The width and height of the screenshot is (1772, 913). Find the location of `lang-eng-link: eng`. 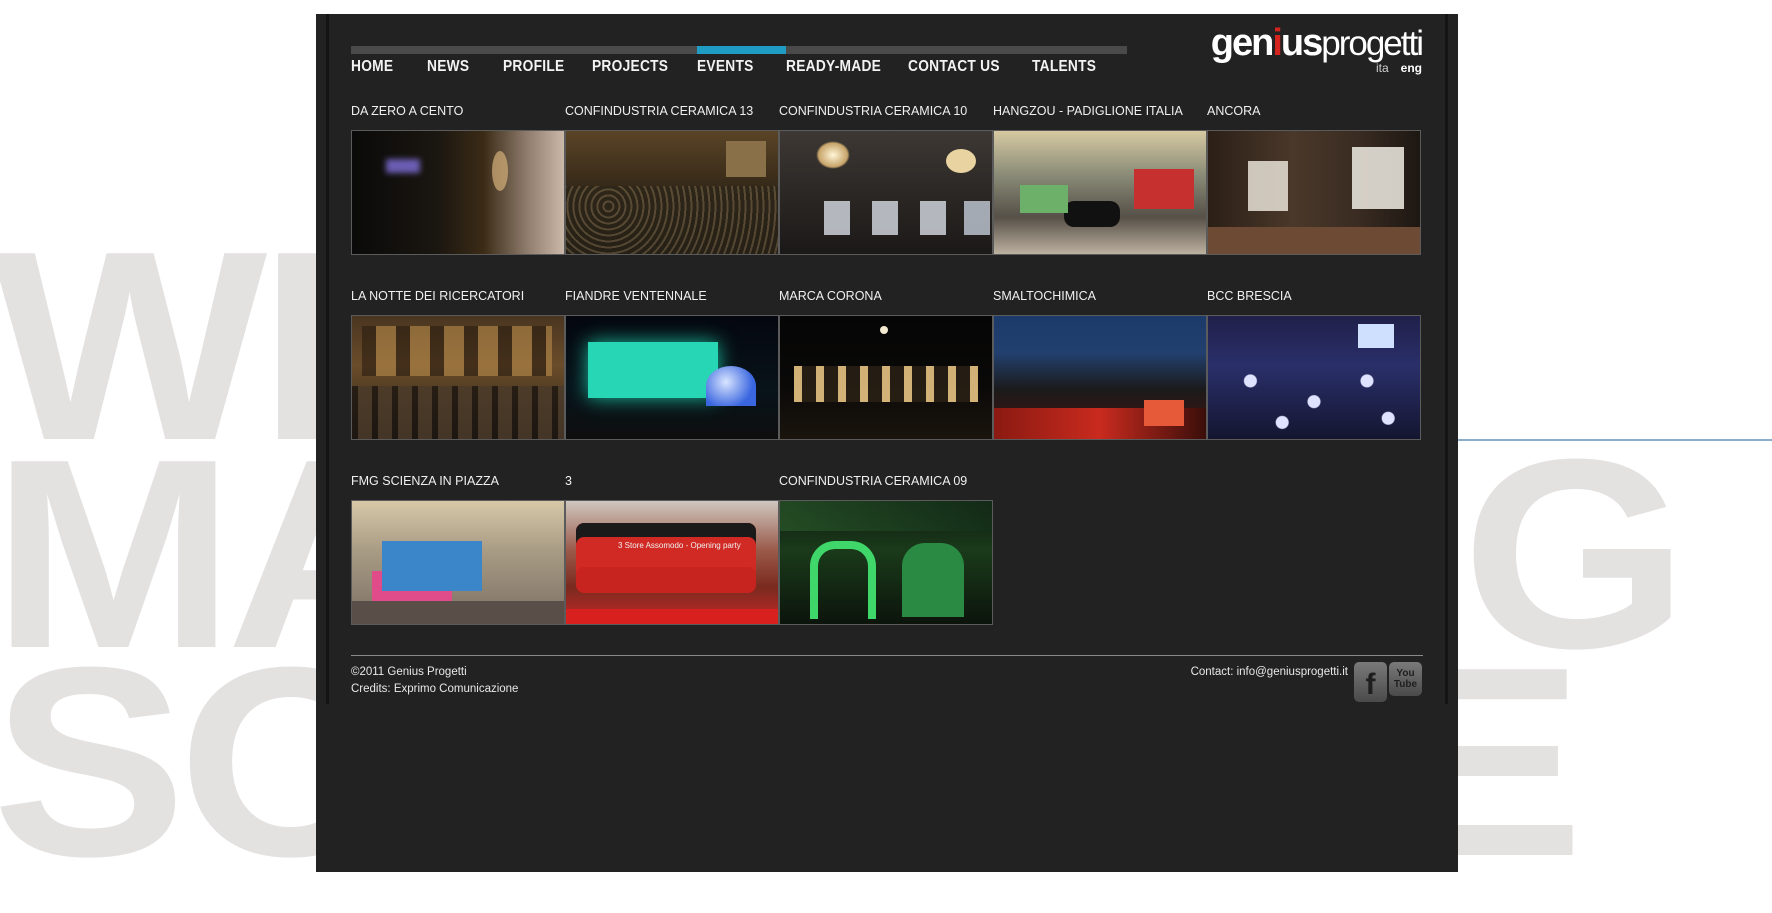

lang-eng-link: eng is located at coordinates (1411, 68).